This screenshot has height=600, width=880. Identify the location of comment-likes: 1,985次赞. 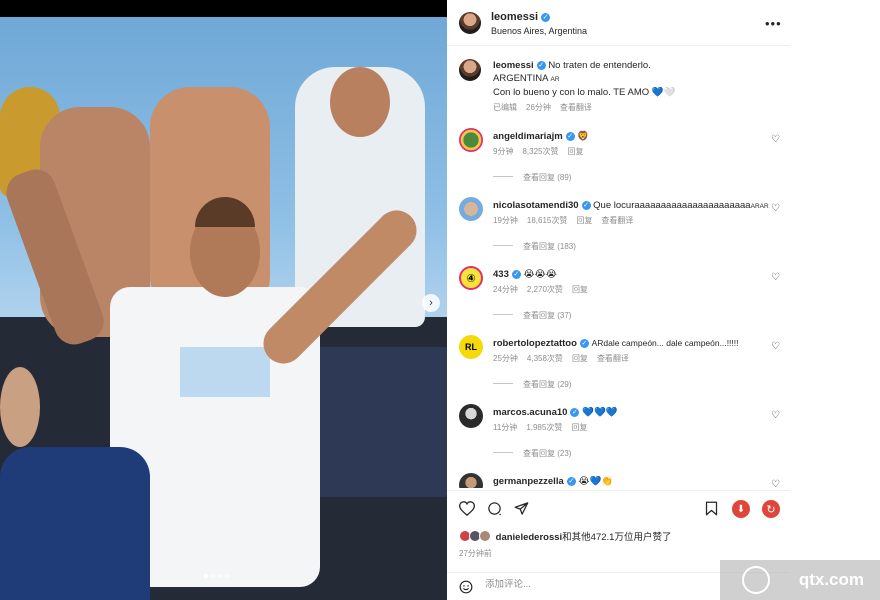
(544, 427).